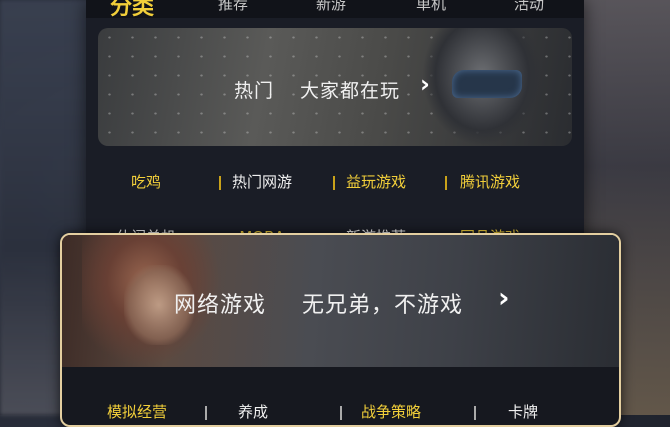 This screenshot has height=427, width=670. I want to click on category-row-1: 吃鸡 热门网游 益玩游戏 腾讯游戏, so click(335, 182).